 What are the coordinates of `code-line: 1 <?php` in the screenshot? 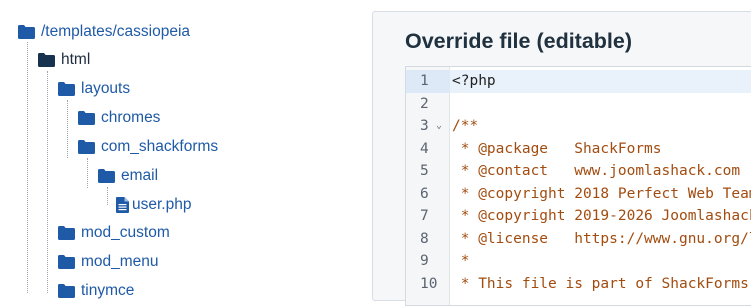 It's located at (578, 81).